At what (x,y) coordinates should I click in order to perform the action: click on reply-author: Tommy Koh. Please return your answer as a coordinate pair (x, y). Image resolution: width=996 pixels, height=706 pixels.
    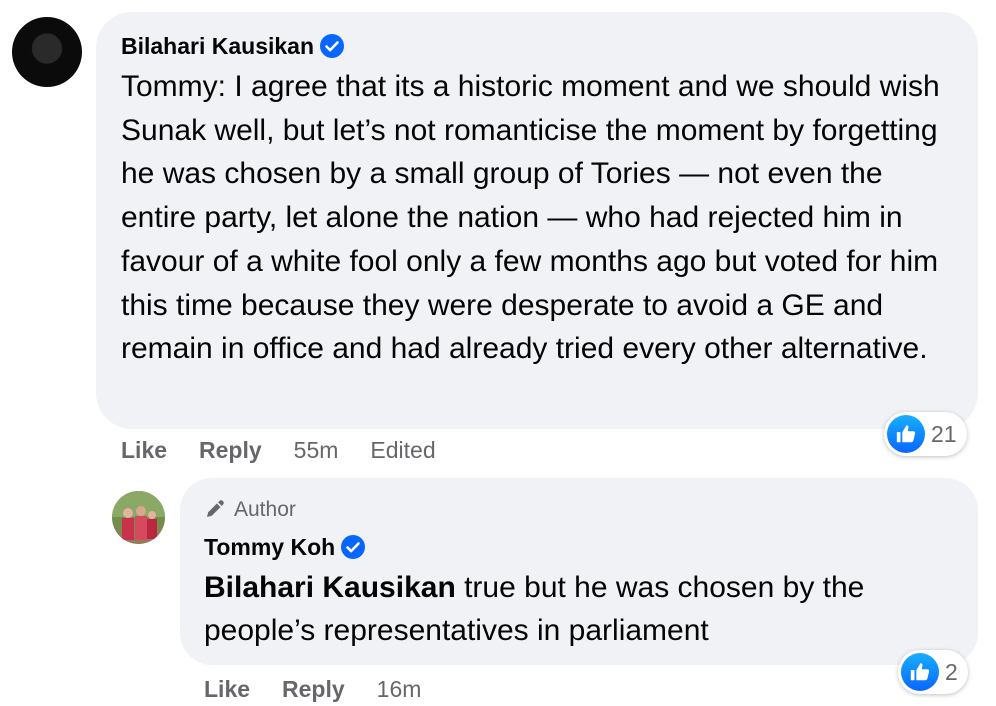
    Looking at the image, I should click on (285, 547).